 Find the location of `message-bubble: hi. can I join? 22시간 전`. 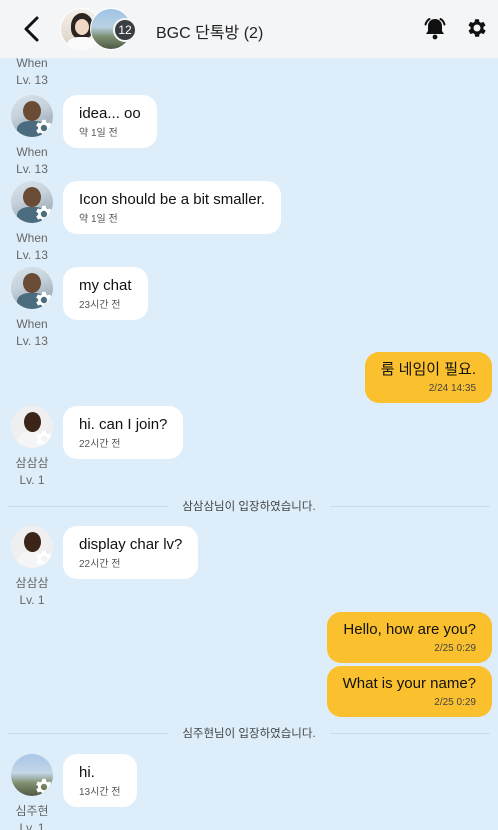

message-bubble: hi. can I join? 22시간 전 is located at coordinates (123, 432).